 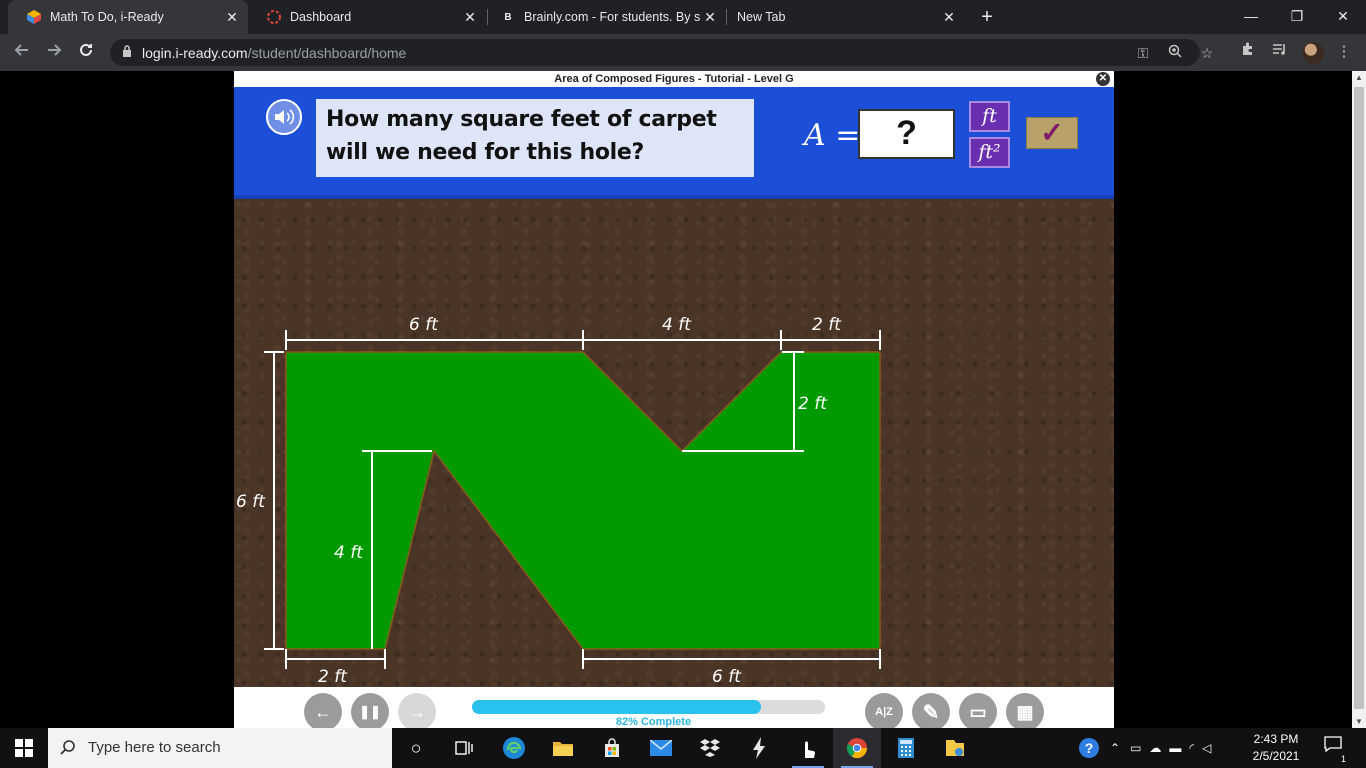 What do you see at coordinates (832, 135) in the screenshot?
I see `area-equation-label: A =` at bounding box center [832, 135].